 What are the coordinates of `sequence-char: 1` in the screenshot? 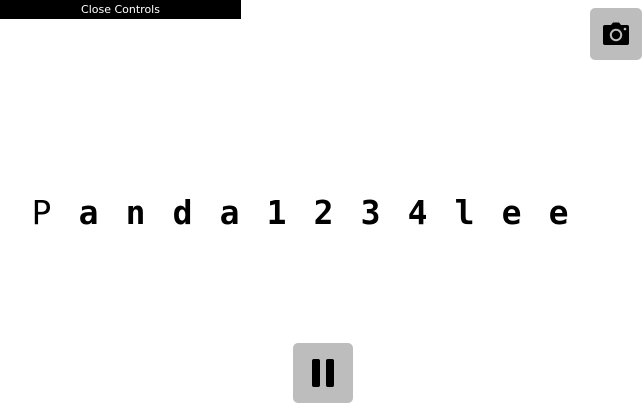 It's located at (276, 212).